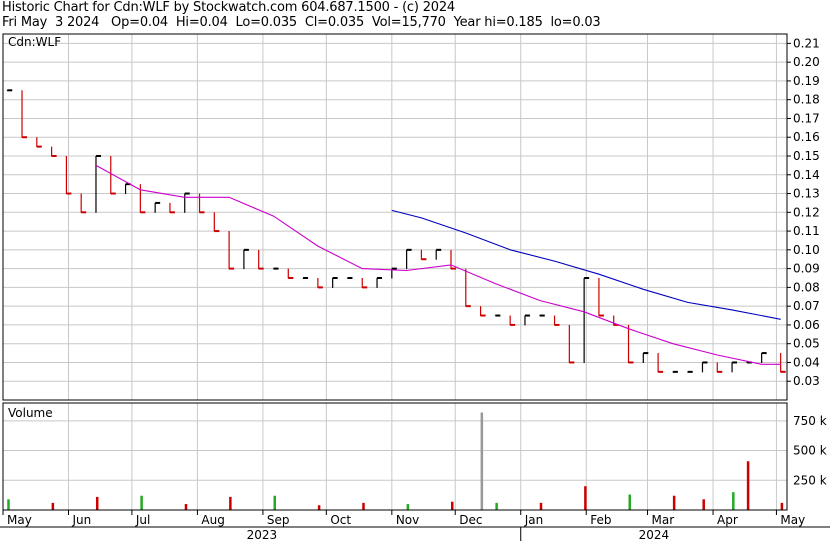  Describe the element at coordinates (262, 535) in the screenshot. I see `year-label: 2023` at that location.